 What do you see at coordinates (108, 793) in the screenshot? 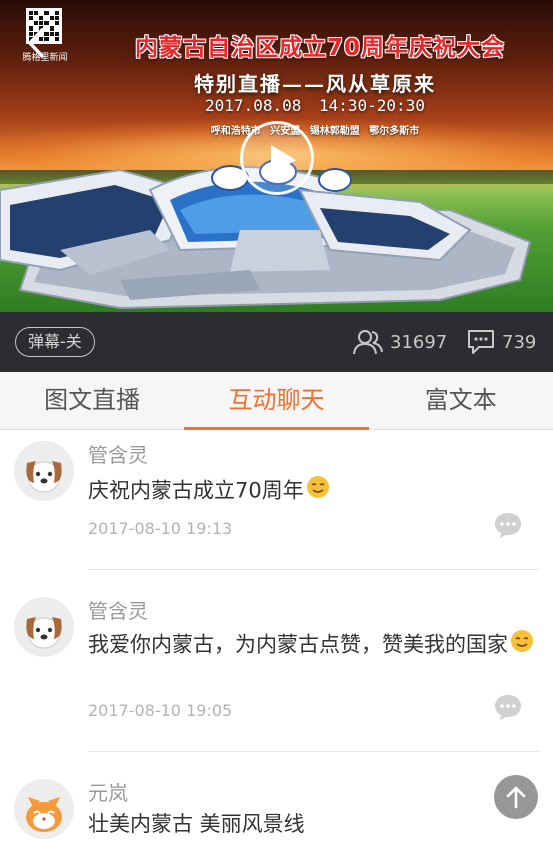
I see `comment-author: 元岚` at bounding box center [108, 793].